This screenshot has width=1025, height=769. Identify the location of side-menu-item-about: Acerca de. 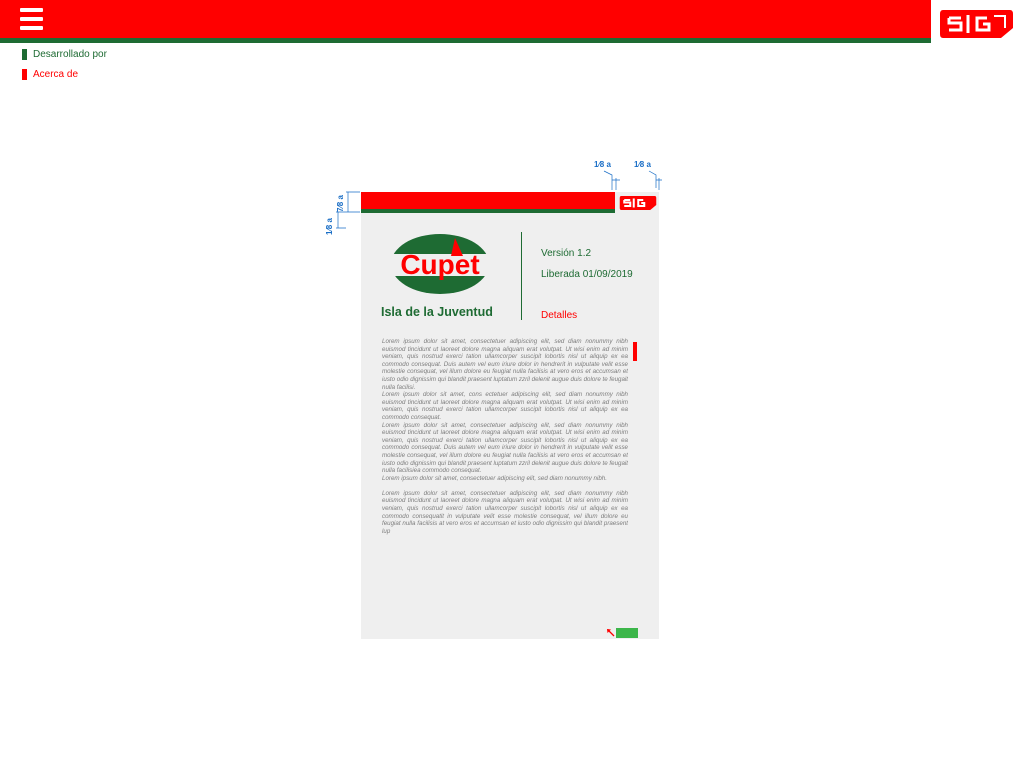
(50, 75).